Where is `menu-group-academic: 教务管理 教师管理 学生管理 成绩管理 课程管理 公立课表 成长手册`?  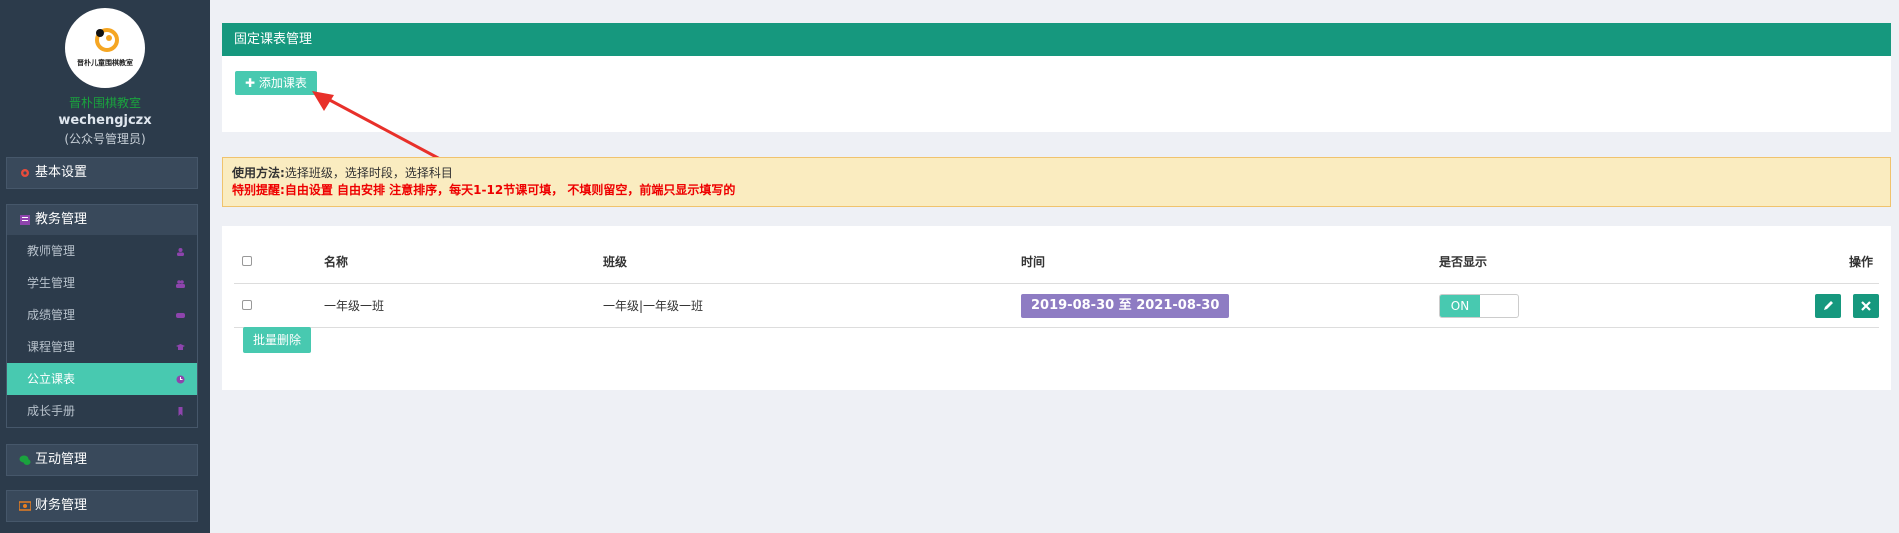 menu-group-academic: 教务管理 教师管理 学生管理 成绩管理 课程管理 公立课表 成长手册 is located at coordinates (102, 316).